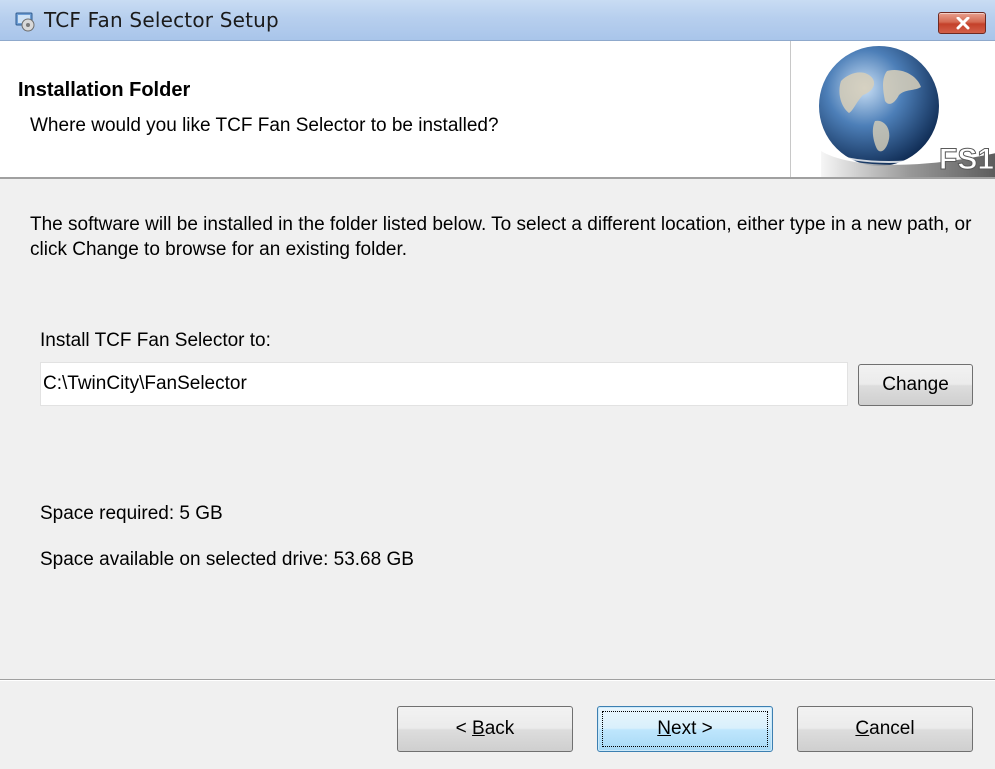 The height and width of the screenshot is (769, 995). I want to click on cancel-button: Cancel, so click(885, 729).